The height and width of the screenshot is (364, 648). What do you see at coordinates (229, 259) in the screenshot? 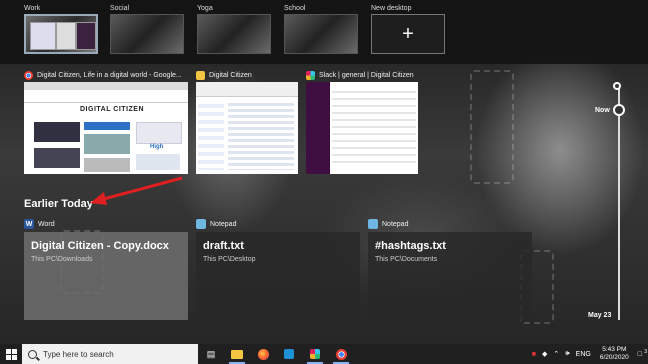
I see `activity-path: This PC\Desktop` at bounding box center [229, 259].